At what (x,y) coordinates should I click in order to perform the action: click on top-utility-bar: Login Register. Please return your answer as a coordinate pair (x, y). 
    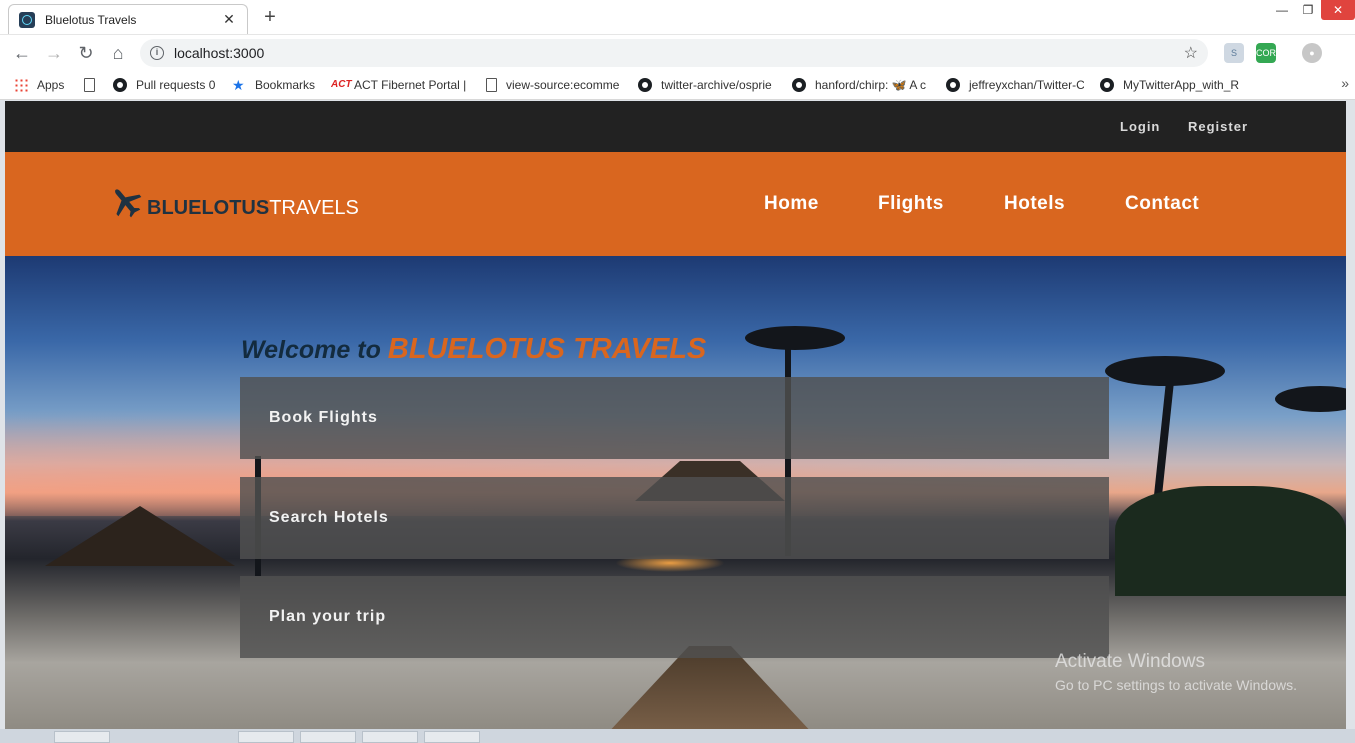
    Looking at the image, I should click on (675, 126).